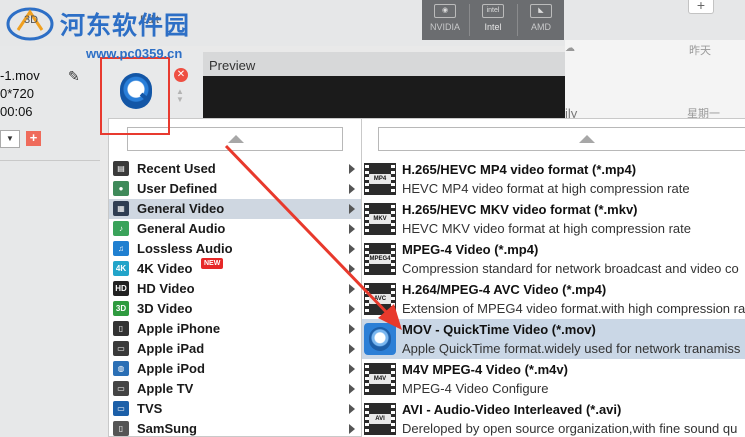 Image resolution: width=745 pixels, height=437 pixels. I want to click on move-down-icon: ▼, so click(181, 100).